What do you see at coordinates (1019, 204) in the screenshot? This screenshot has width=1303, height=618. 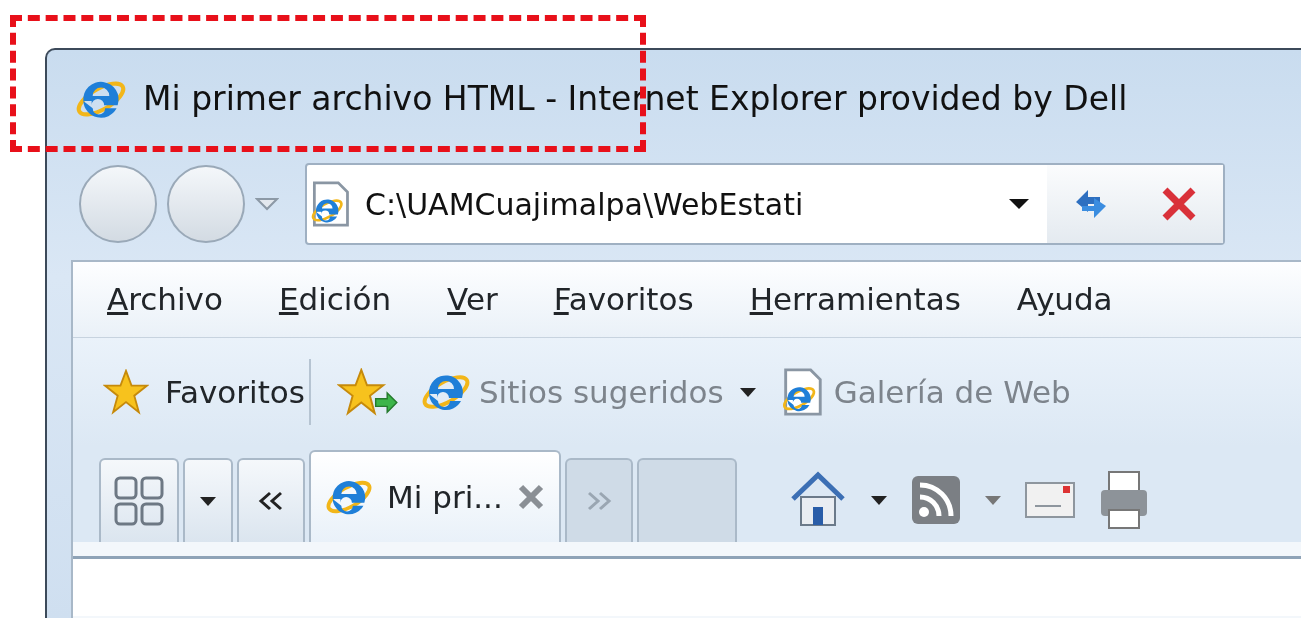 I see `dropdown-icon` at bounding box center [1019, 204].